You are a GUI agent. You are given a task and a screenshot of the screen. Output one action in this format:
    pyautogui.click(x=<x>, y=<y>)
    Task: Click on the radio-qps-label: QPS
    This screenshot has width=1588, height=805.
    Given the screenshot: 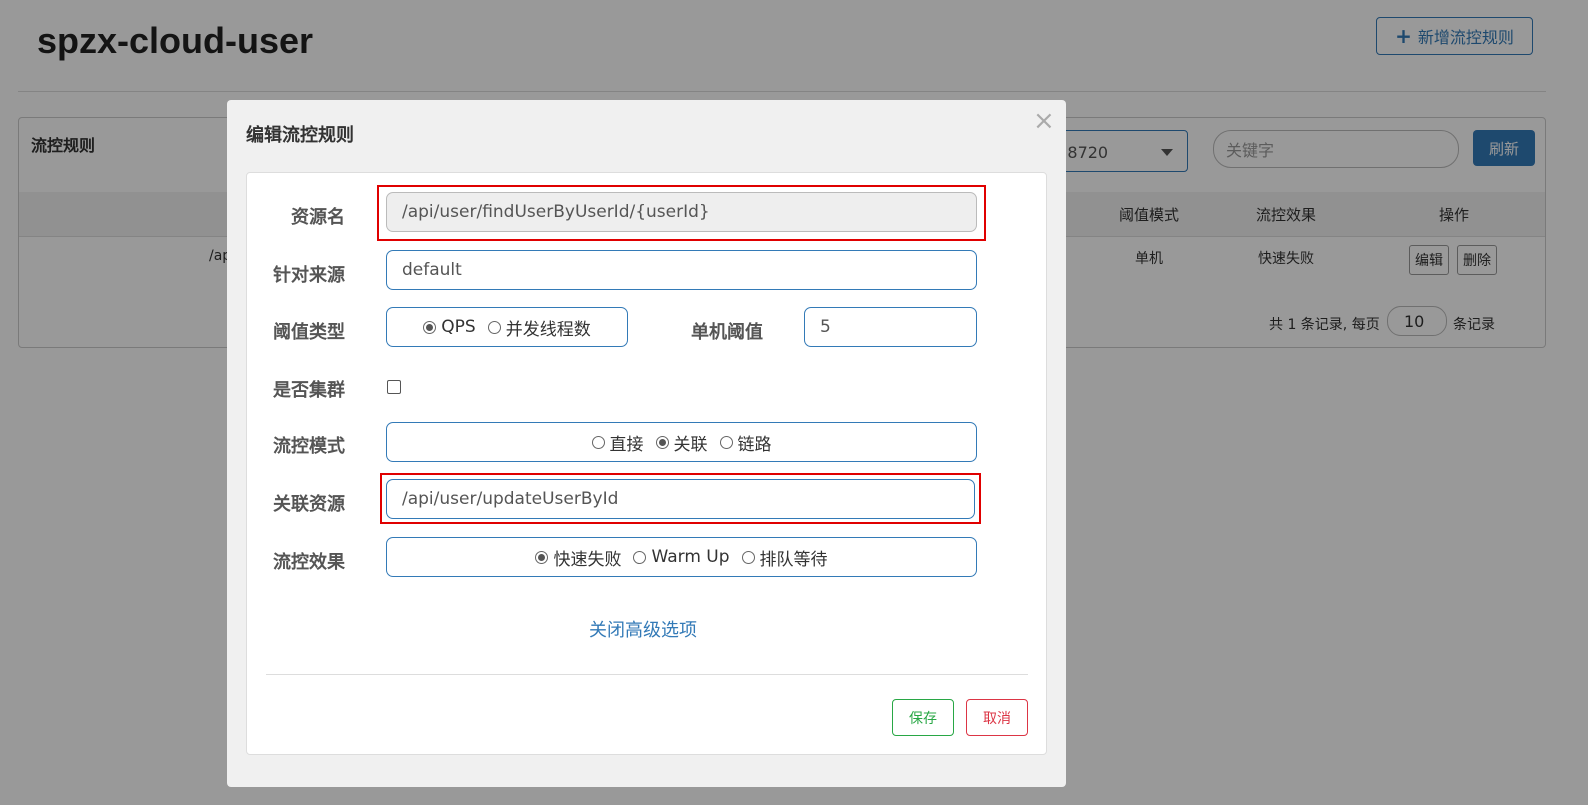 What is the action you would take?
    pyautogui.click(x=458, y=327)
    